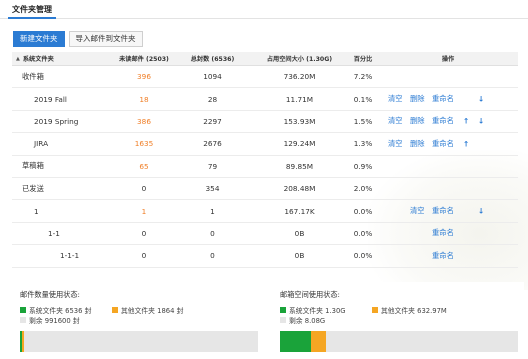  What do you see at coordinates (63, 59) in the screenshot?
I see `header-name: ▲ 系统文件夹` at bounding box center [63, 59].